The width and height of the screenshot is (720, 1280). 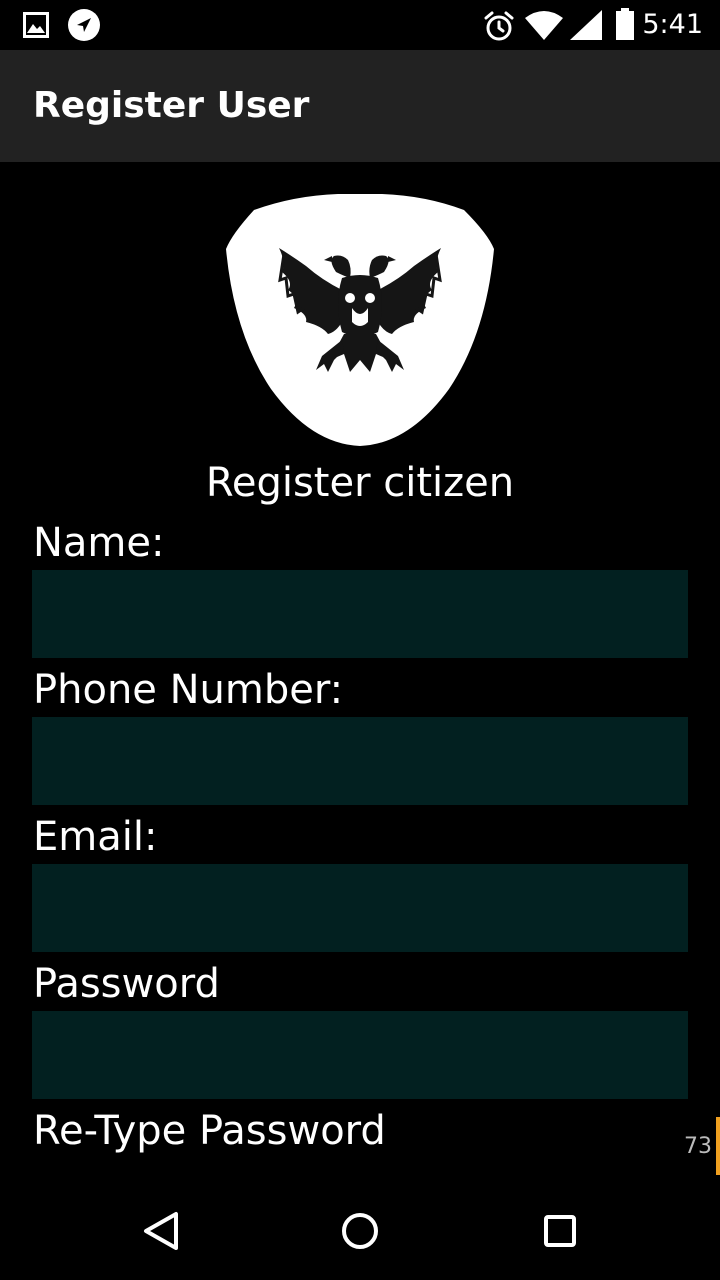 I want to click on wifi-icon, so click(x=544, y=25).